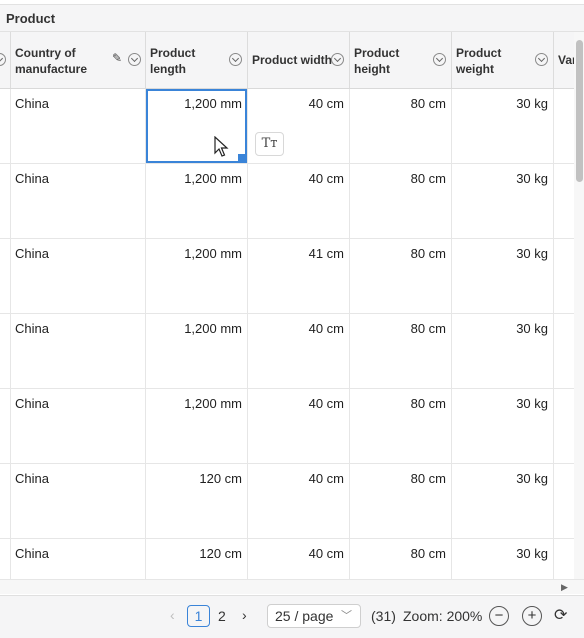 The height and width of the screenshot is (638, 584). I want to click on column-header-weight: Product weight, so click(503, 60).